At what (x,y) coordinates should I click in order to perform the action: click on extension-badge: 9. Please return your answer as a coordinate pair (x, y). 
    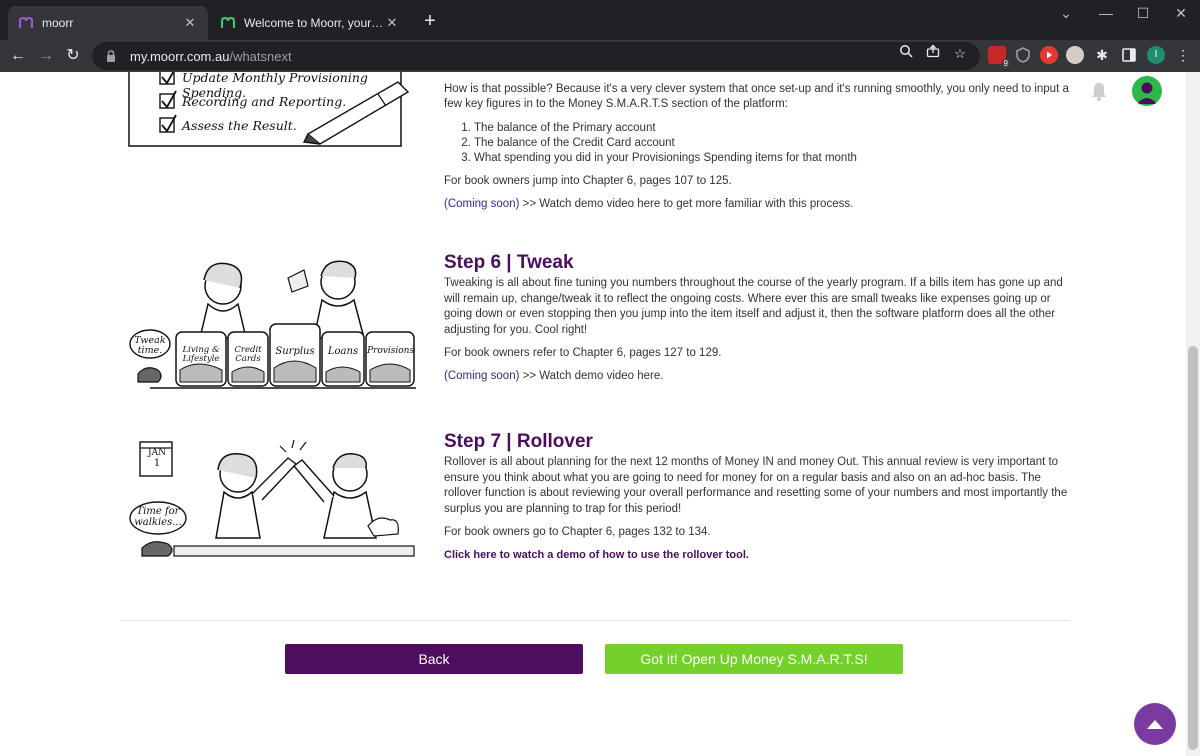
    Looking at the image, I should click on (1005, 63).